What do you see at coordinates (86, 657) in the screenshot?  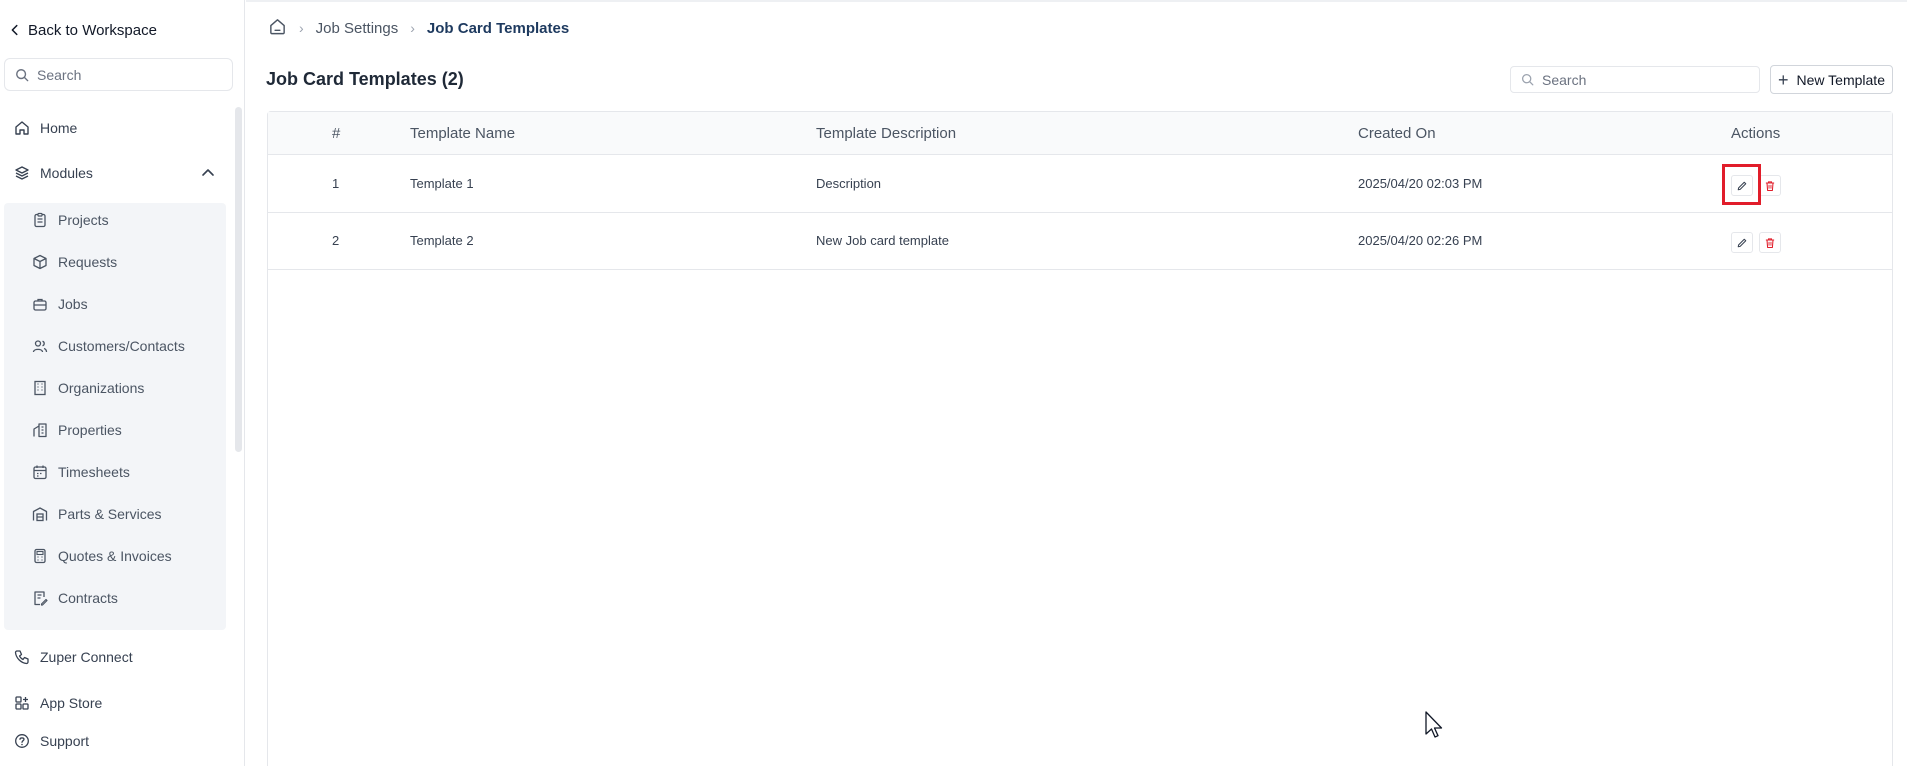 I see `sidebar-item-label: Zuper Connect` at bounding box center [86, 657].